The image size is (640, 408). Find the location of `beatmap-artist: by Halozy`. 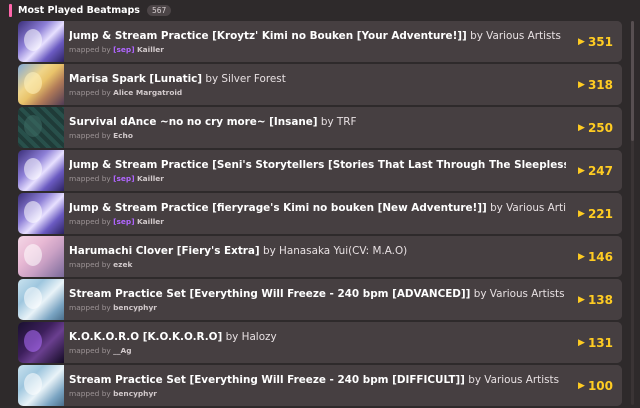

beatmap-artist: by Halozy is located at coordinates (249, 336).